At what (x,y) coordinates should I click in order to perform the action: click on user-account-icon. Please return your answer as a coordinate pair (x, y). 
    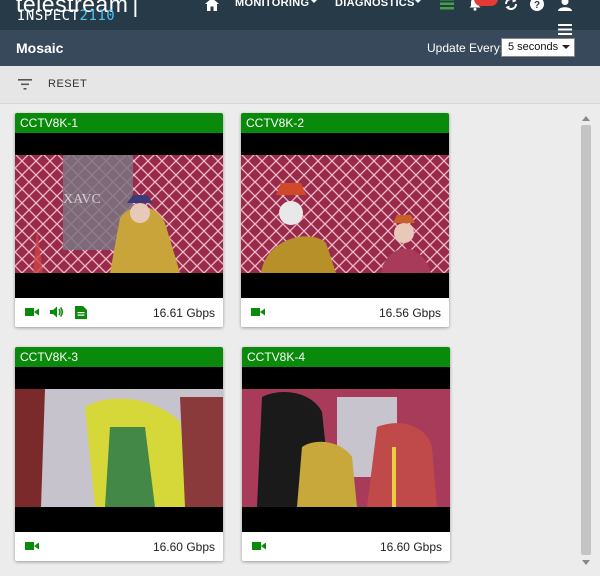
    Looking at the image, I should click on (565, 6).